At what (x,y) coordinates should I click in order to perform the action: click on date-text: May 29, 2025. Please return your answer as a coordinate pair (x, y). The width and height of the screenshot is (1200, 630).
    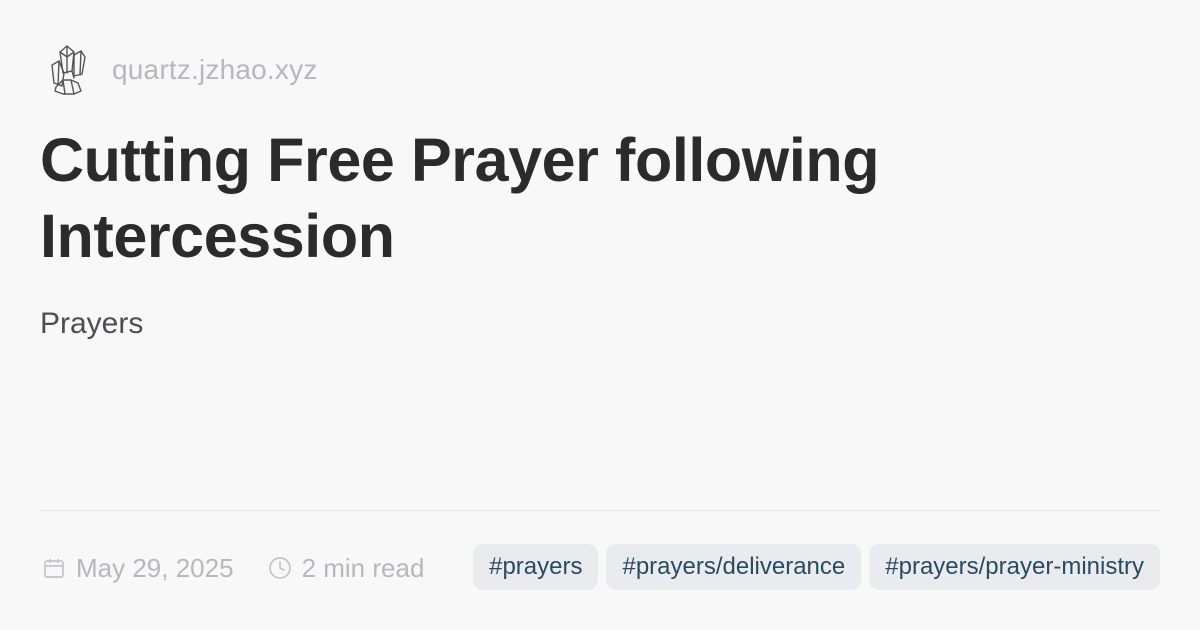
    Looking at the image, I should click on (155, 568).